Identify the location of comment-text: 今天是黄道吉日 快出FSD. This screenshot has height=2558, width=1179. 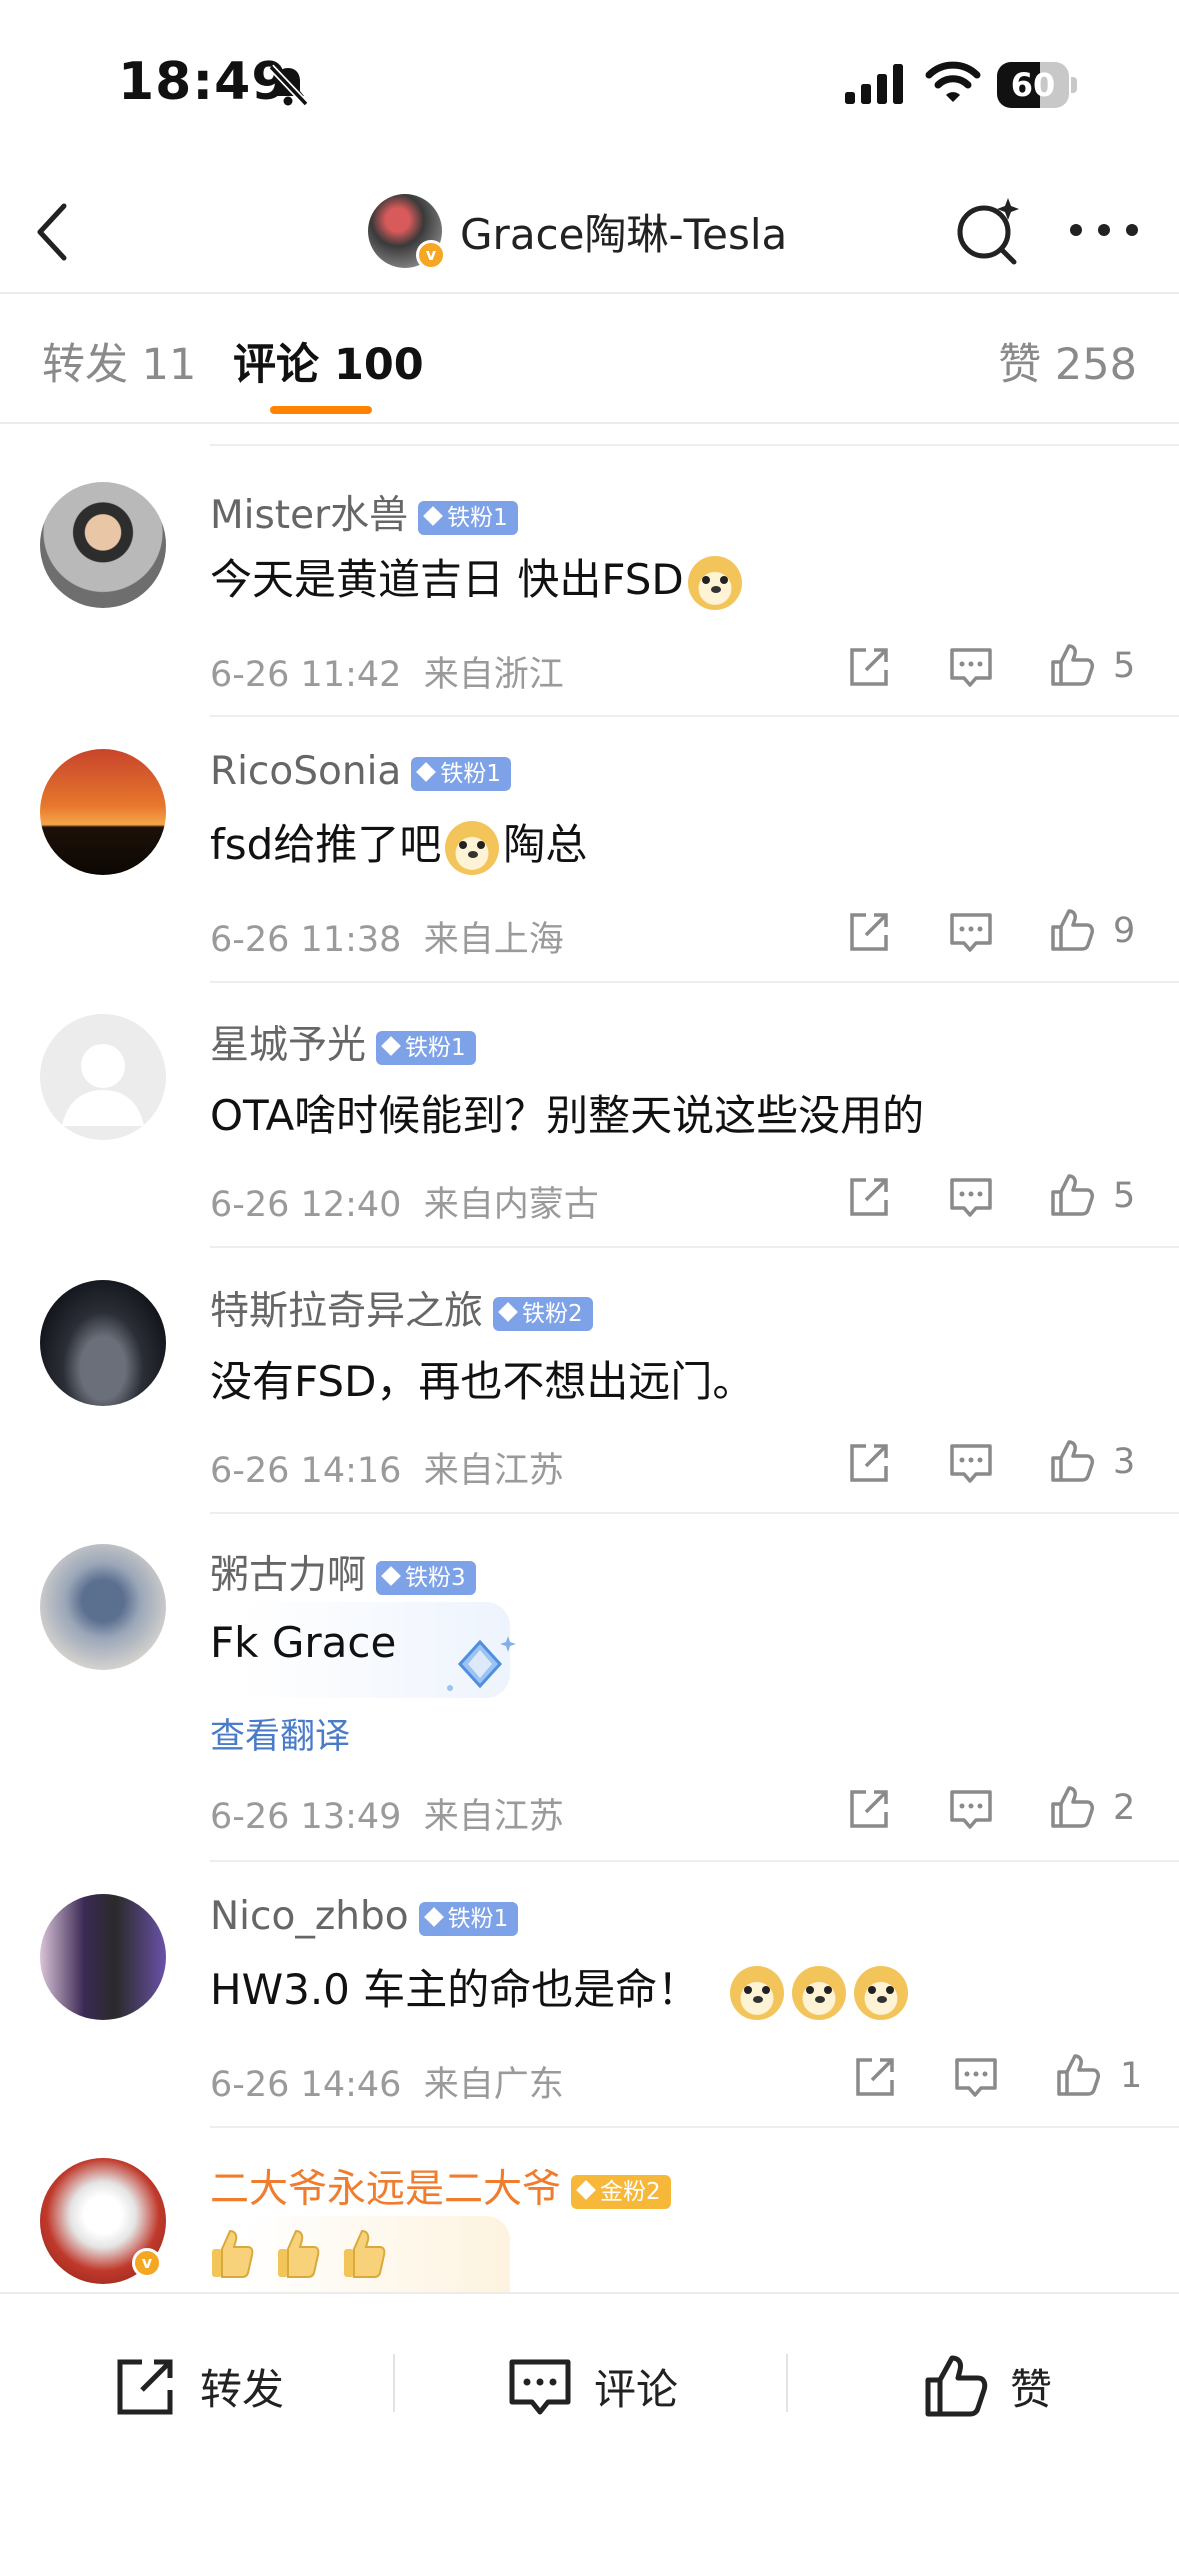
(478, 578).